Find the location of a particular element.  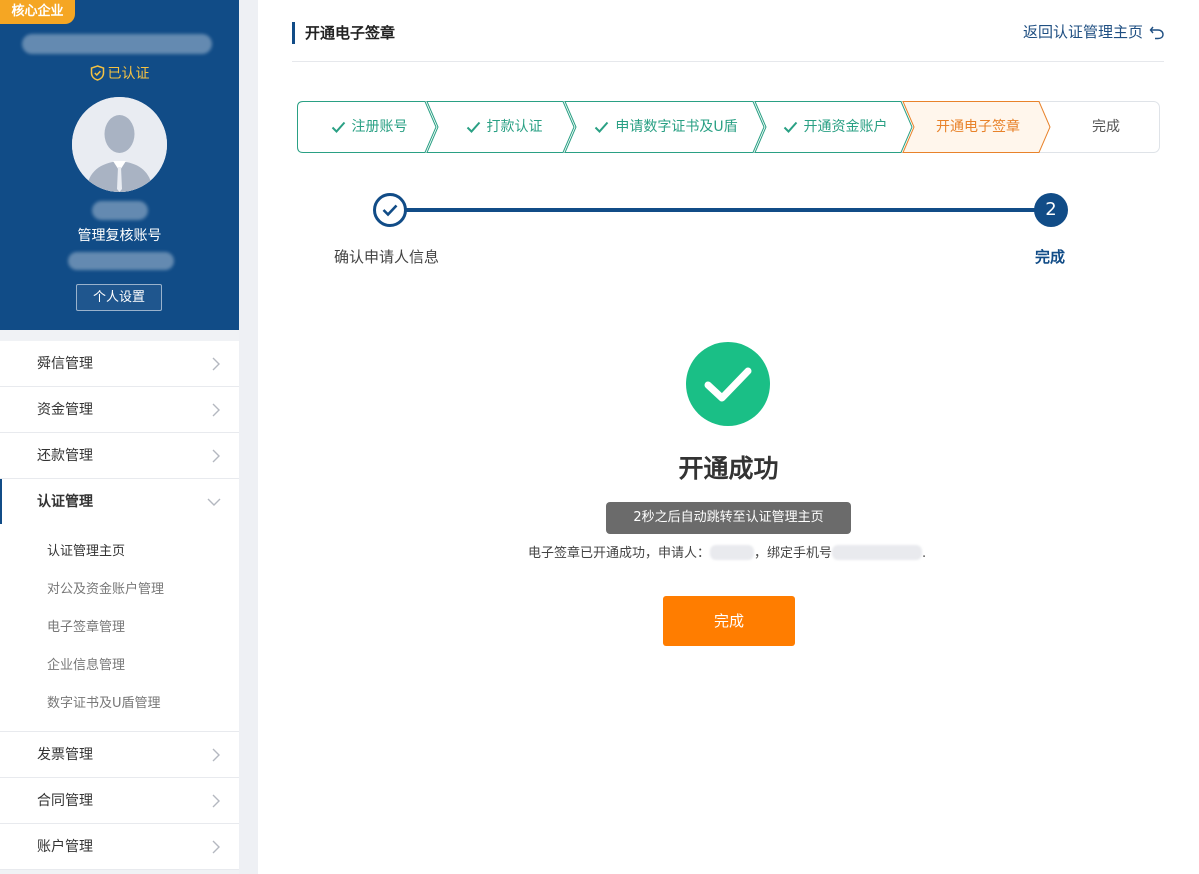

submenu-item-e-seal: 电子签章管理 is located at coordinates (86, 628).